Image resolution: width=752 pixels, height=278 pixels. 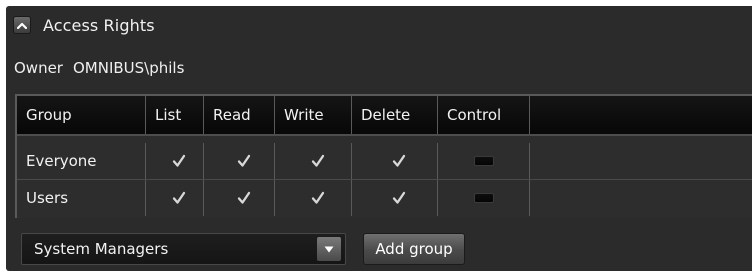 I want to click on chevron-up-icon, so click(x=22, y=25).